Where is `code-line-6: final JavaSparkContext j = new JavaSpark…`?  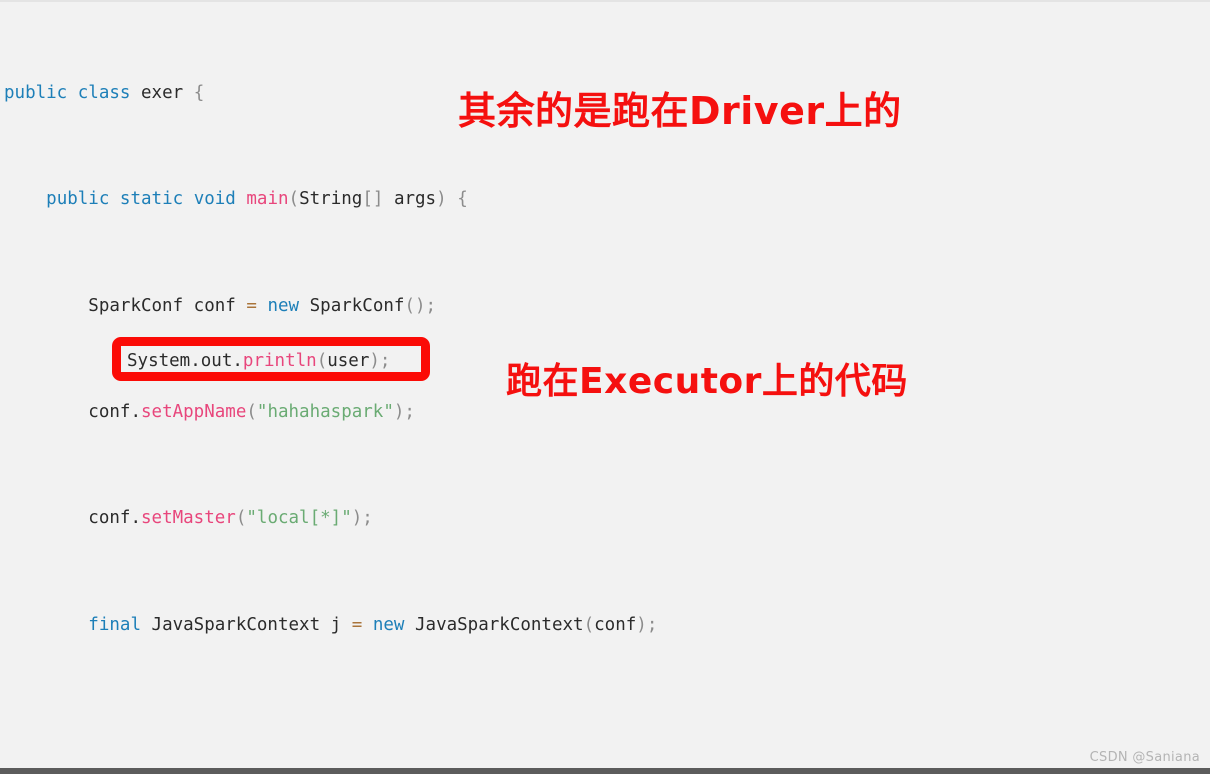 code-line-6: final JavaSparkContext j = new JavaSpark… is located at coordinates (373, 624).